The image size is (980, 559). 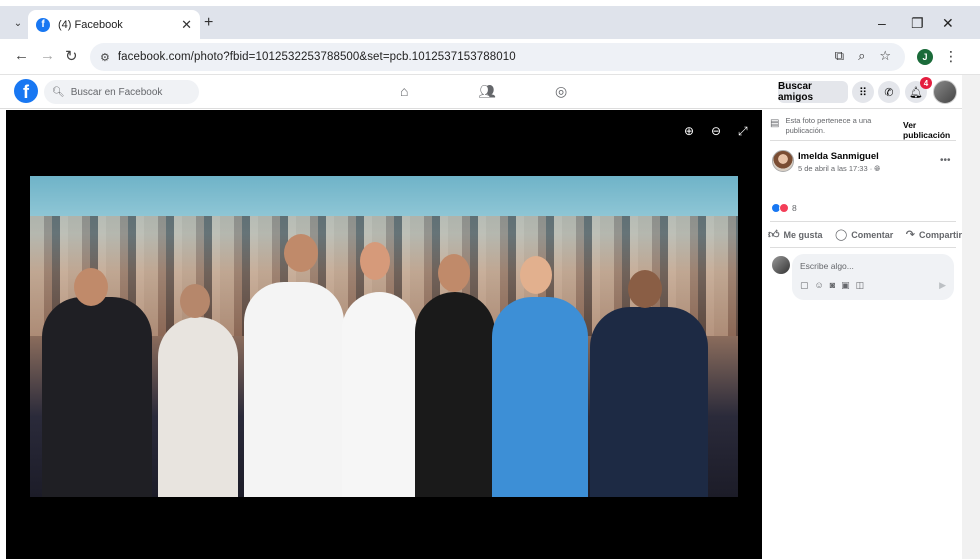 What do you see at coordinates (58, 92) in the screenshot?
I see `search-icon: 🔍︎` at bounding box center [58, 92].